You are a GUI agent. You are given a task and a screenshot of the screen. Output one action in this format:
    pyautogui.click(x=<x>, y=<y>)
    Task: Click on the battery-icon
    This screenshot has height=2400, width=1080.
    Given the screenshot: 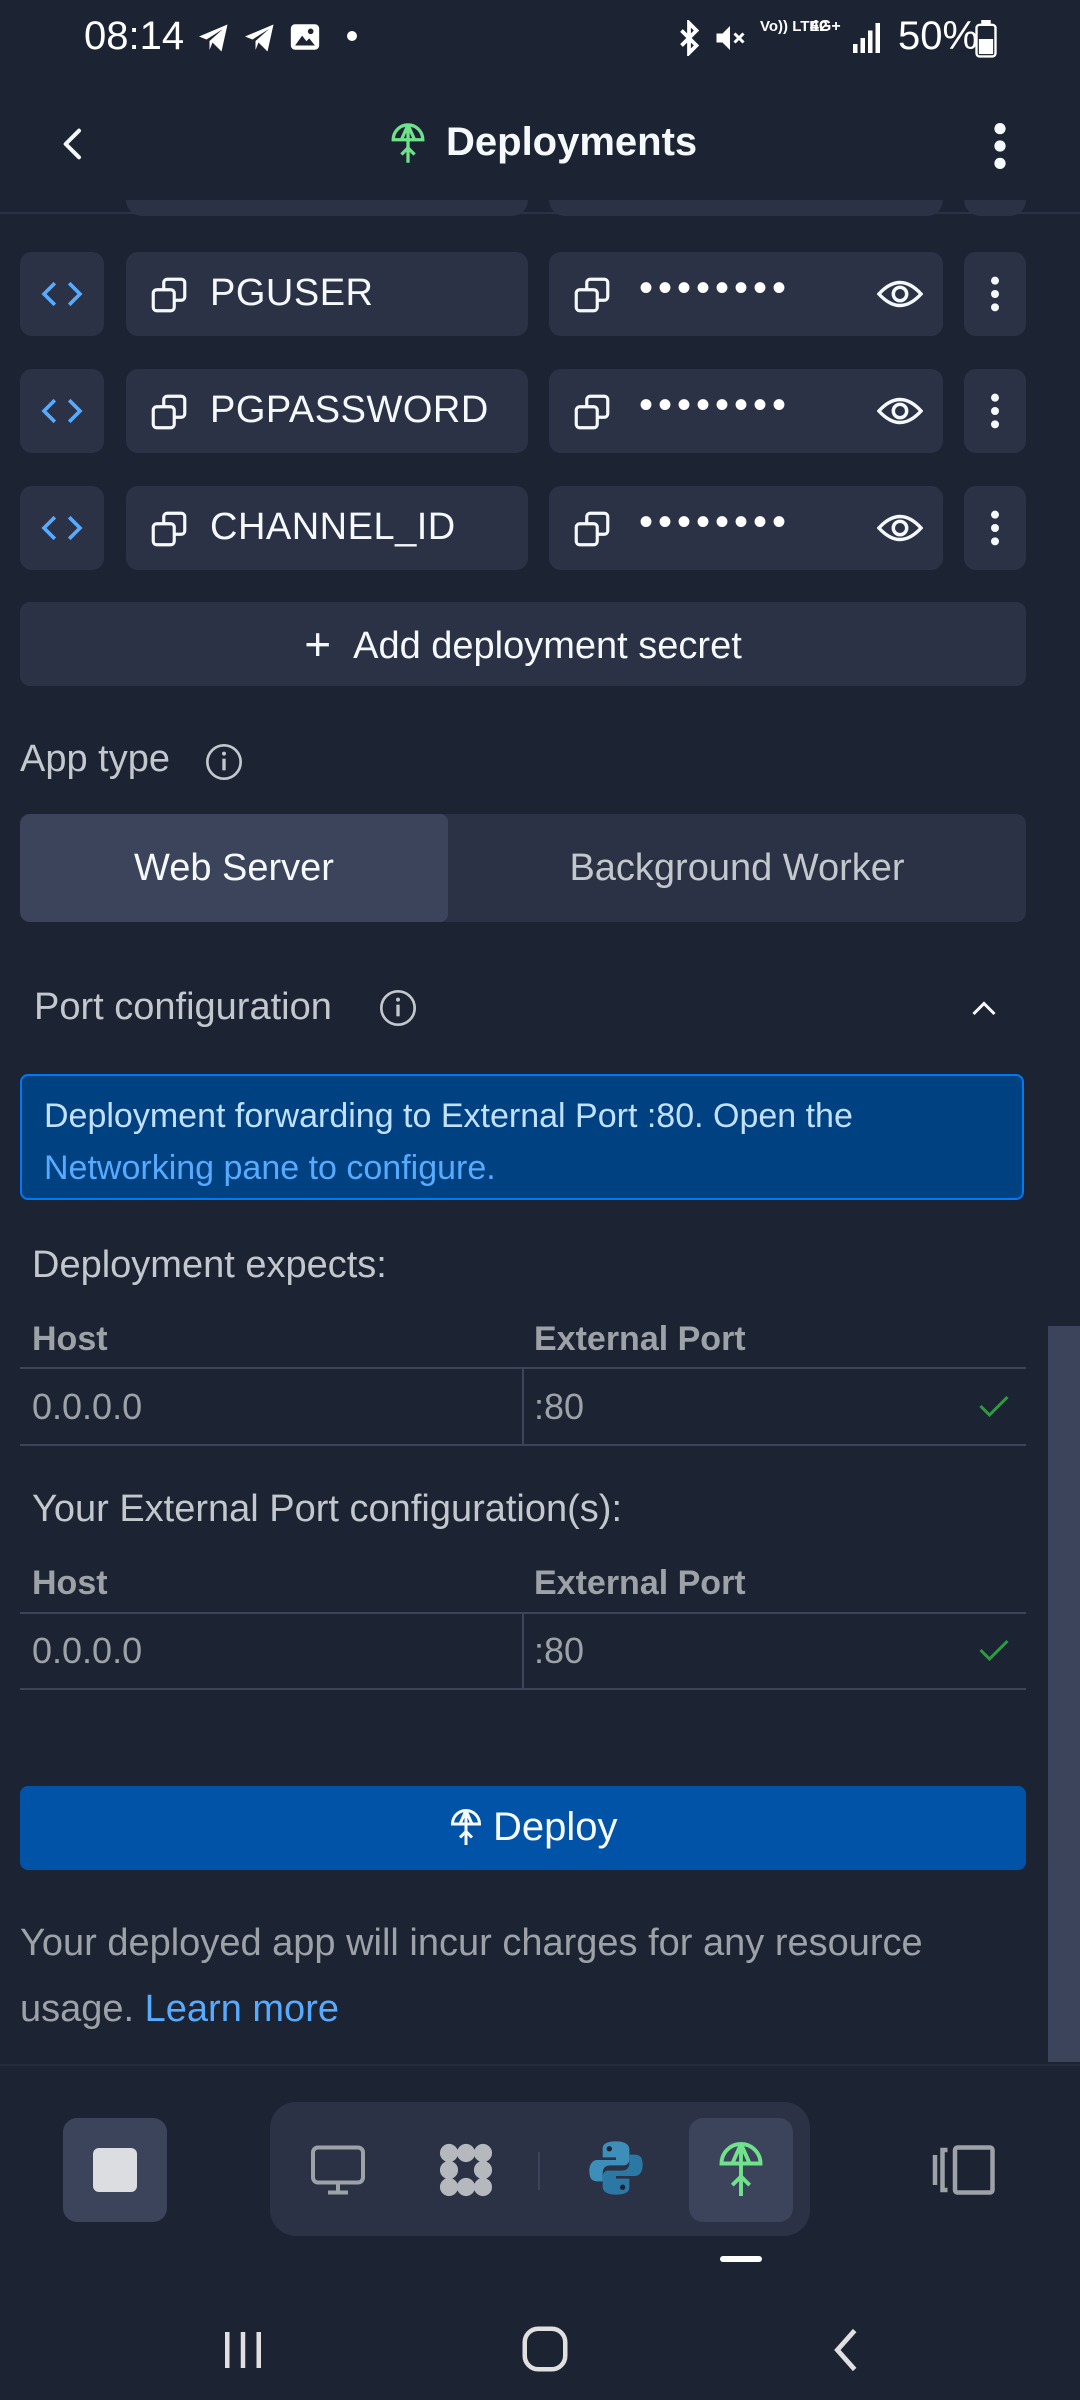 What is the action you would take?
    pyautogui.click(x=986, y=39)
    